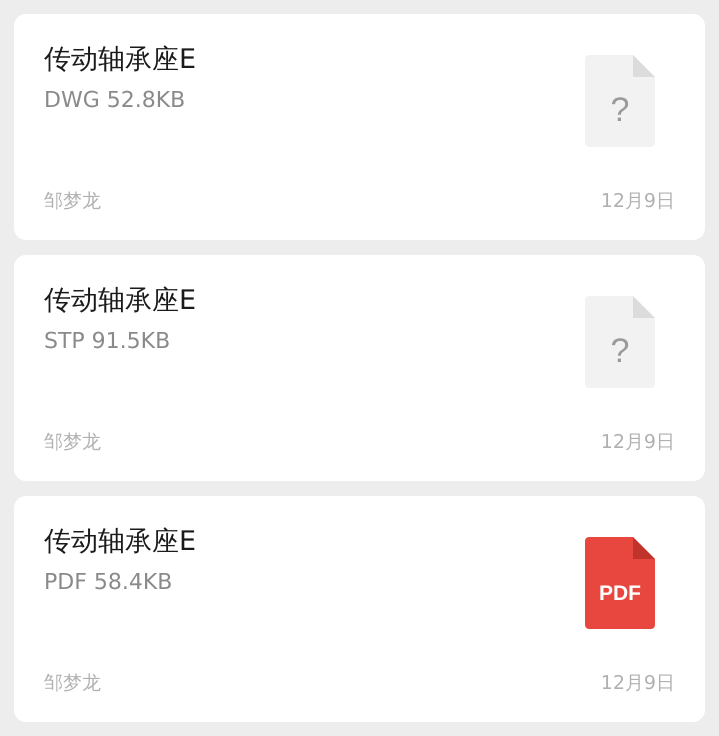 The image size is (719, 736). What do you see at coordinates (115, 101) in the screenshot?
I see `file-size: DWG 52.8KB` at bounding box center [115, 101].